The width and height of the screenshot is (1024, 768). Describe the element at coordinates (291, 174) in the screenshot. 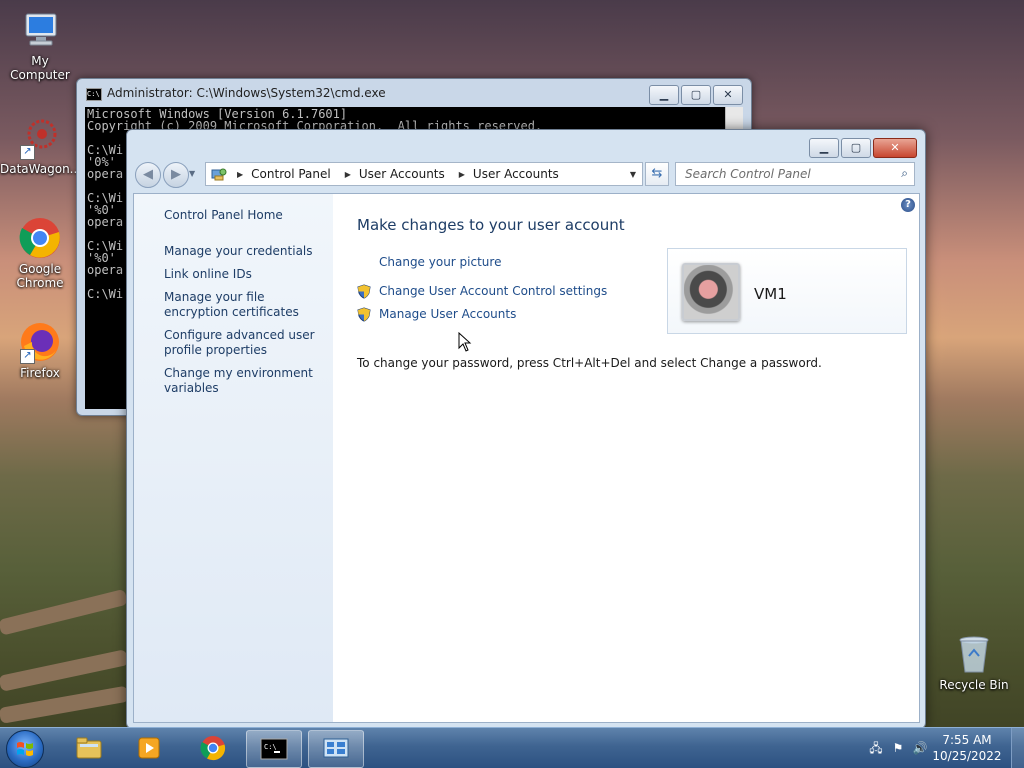

I see `breadcrumb-control-panel: Control Panel` at that location.